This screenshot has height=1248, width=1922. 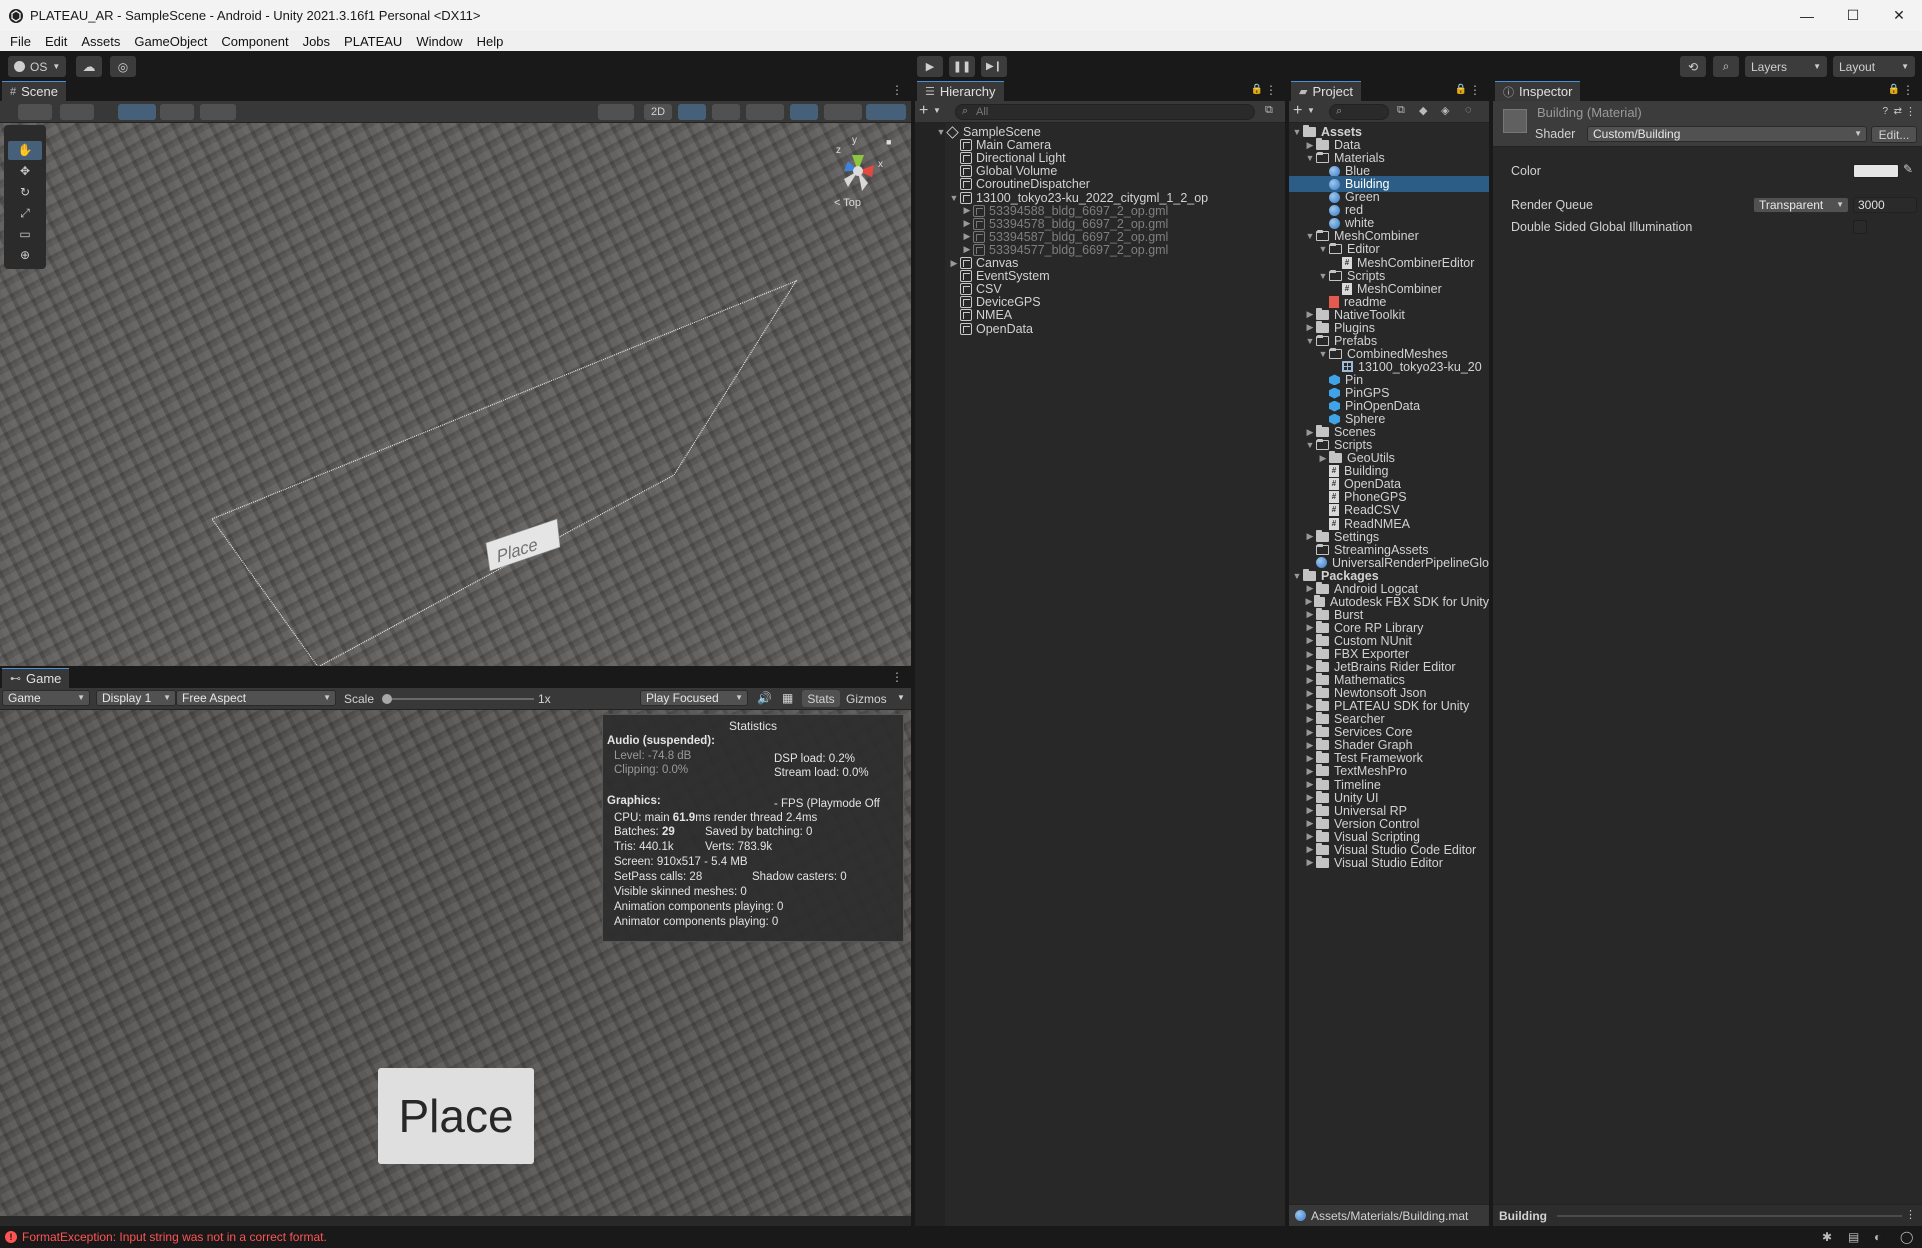 I want to click on menu-gameobject: GameObject, so click(x=170, y=41).